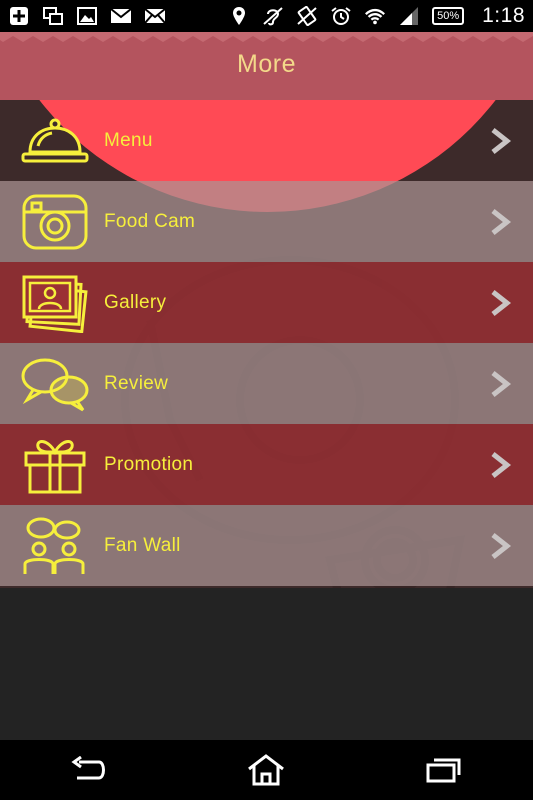 This screenshot has height=800, width=533. I want to click on menu-item-label: Food Cam, so click(150, 221).